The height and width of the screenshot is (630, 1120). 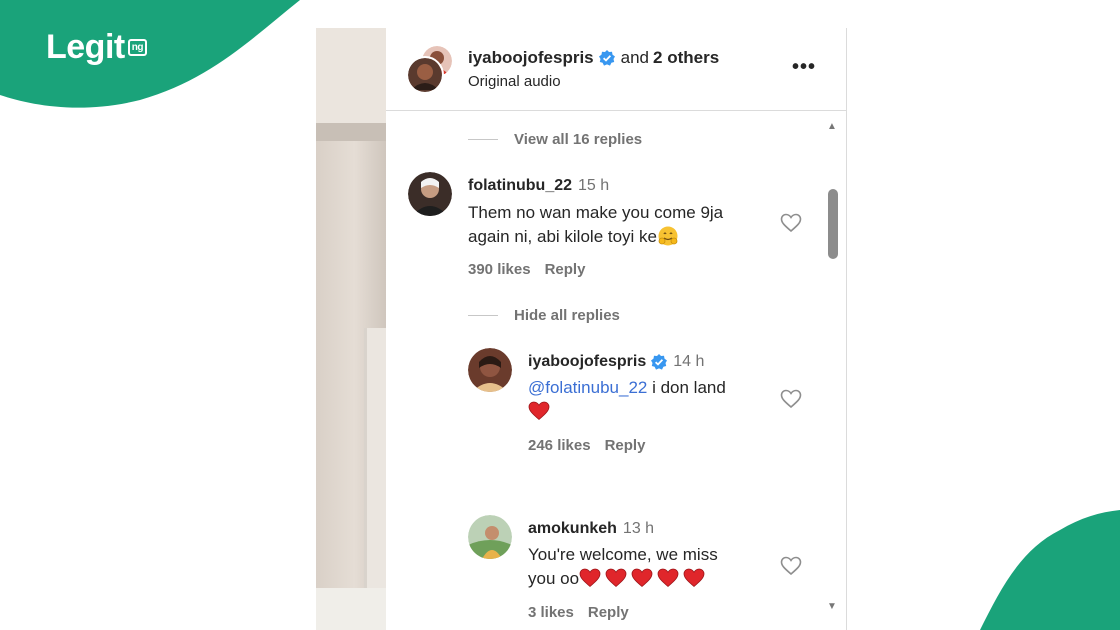 I want to click on reply-text: You're welcome, we miss you oo, so click(x=648, y=567).